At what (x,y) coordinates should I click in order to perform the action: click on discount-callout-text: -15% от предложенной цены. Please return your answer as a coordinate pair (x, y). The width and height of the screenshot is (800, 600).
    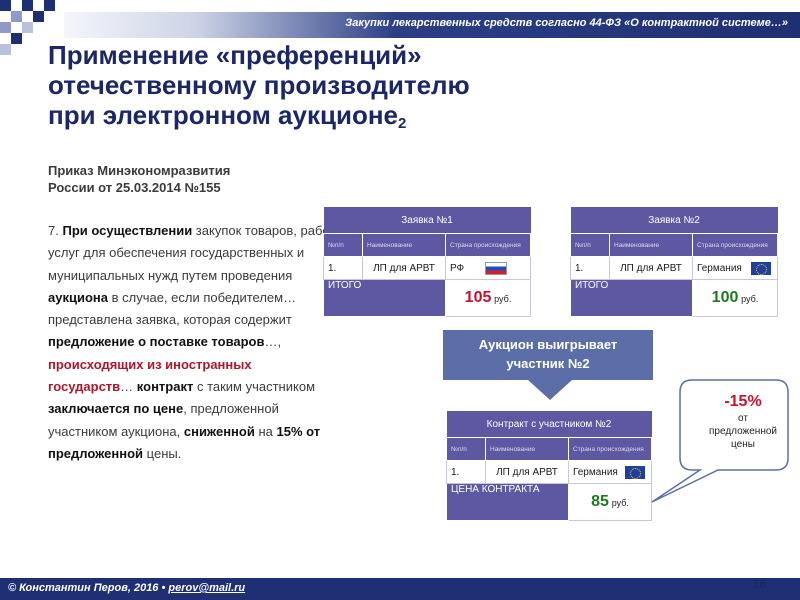
    Looking at the image, I should click on (743, 421).